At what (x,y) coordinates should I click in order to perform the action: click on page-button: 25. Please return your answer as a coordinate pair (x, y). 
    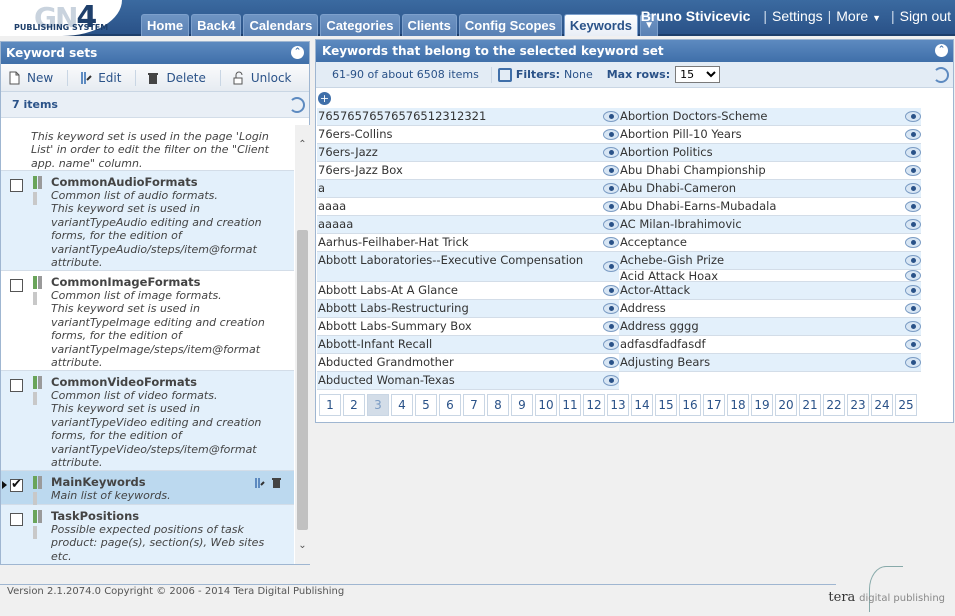
    Looking at the image, I should click on (906, 405).